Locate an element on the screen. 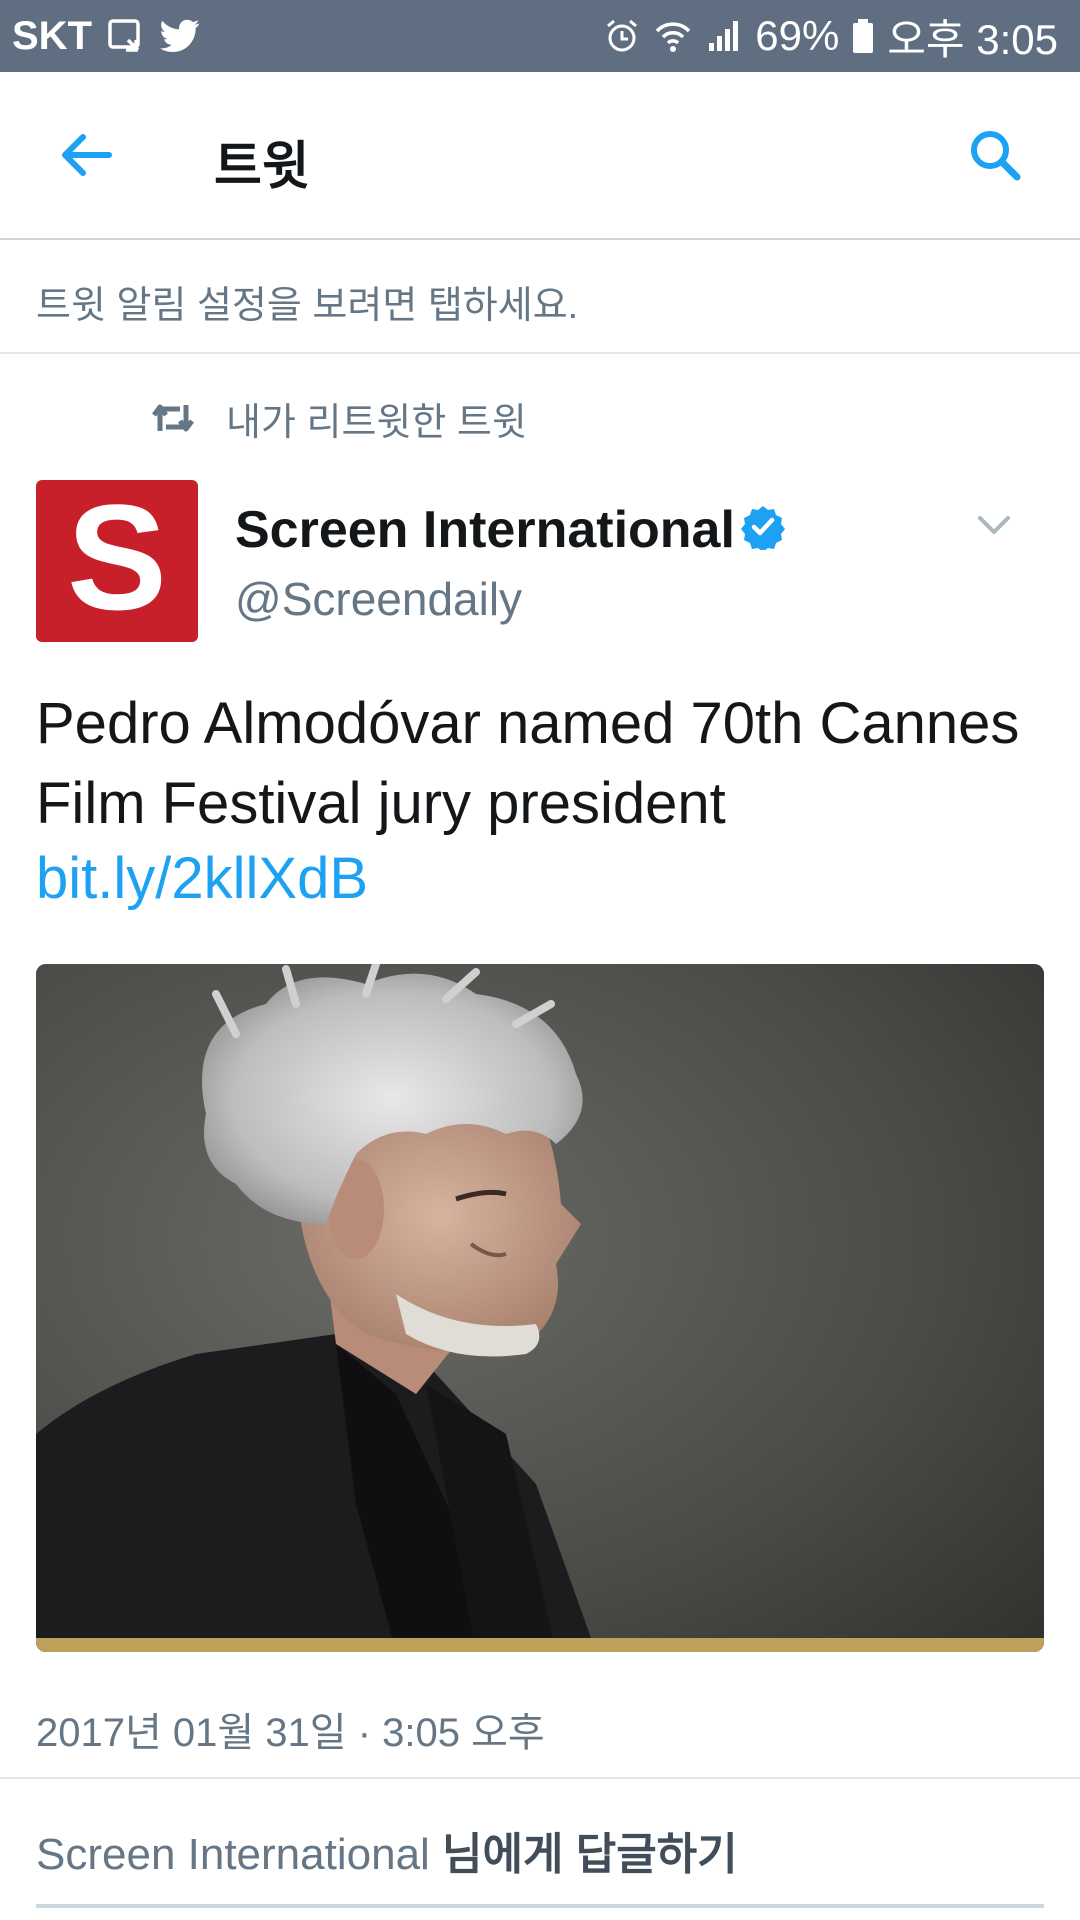  chevron-down-icon is located at coordinates (994, 524).